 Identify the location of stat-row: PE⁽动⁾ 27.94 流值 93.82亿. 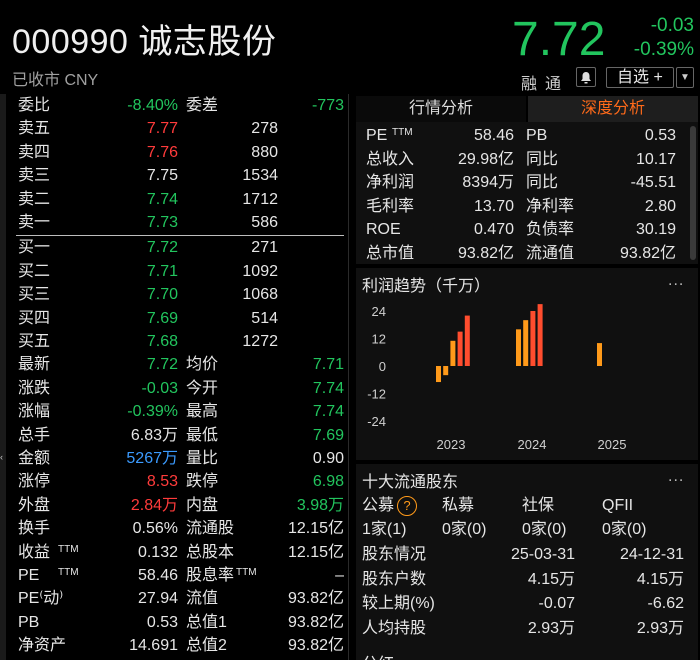
(181, 598).